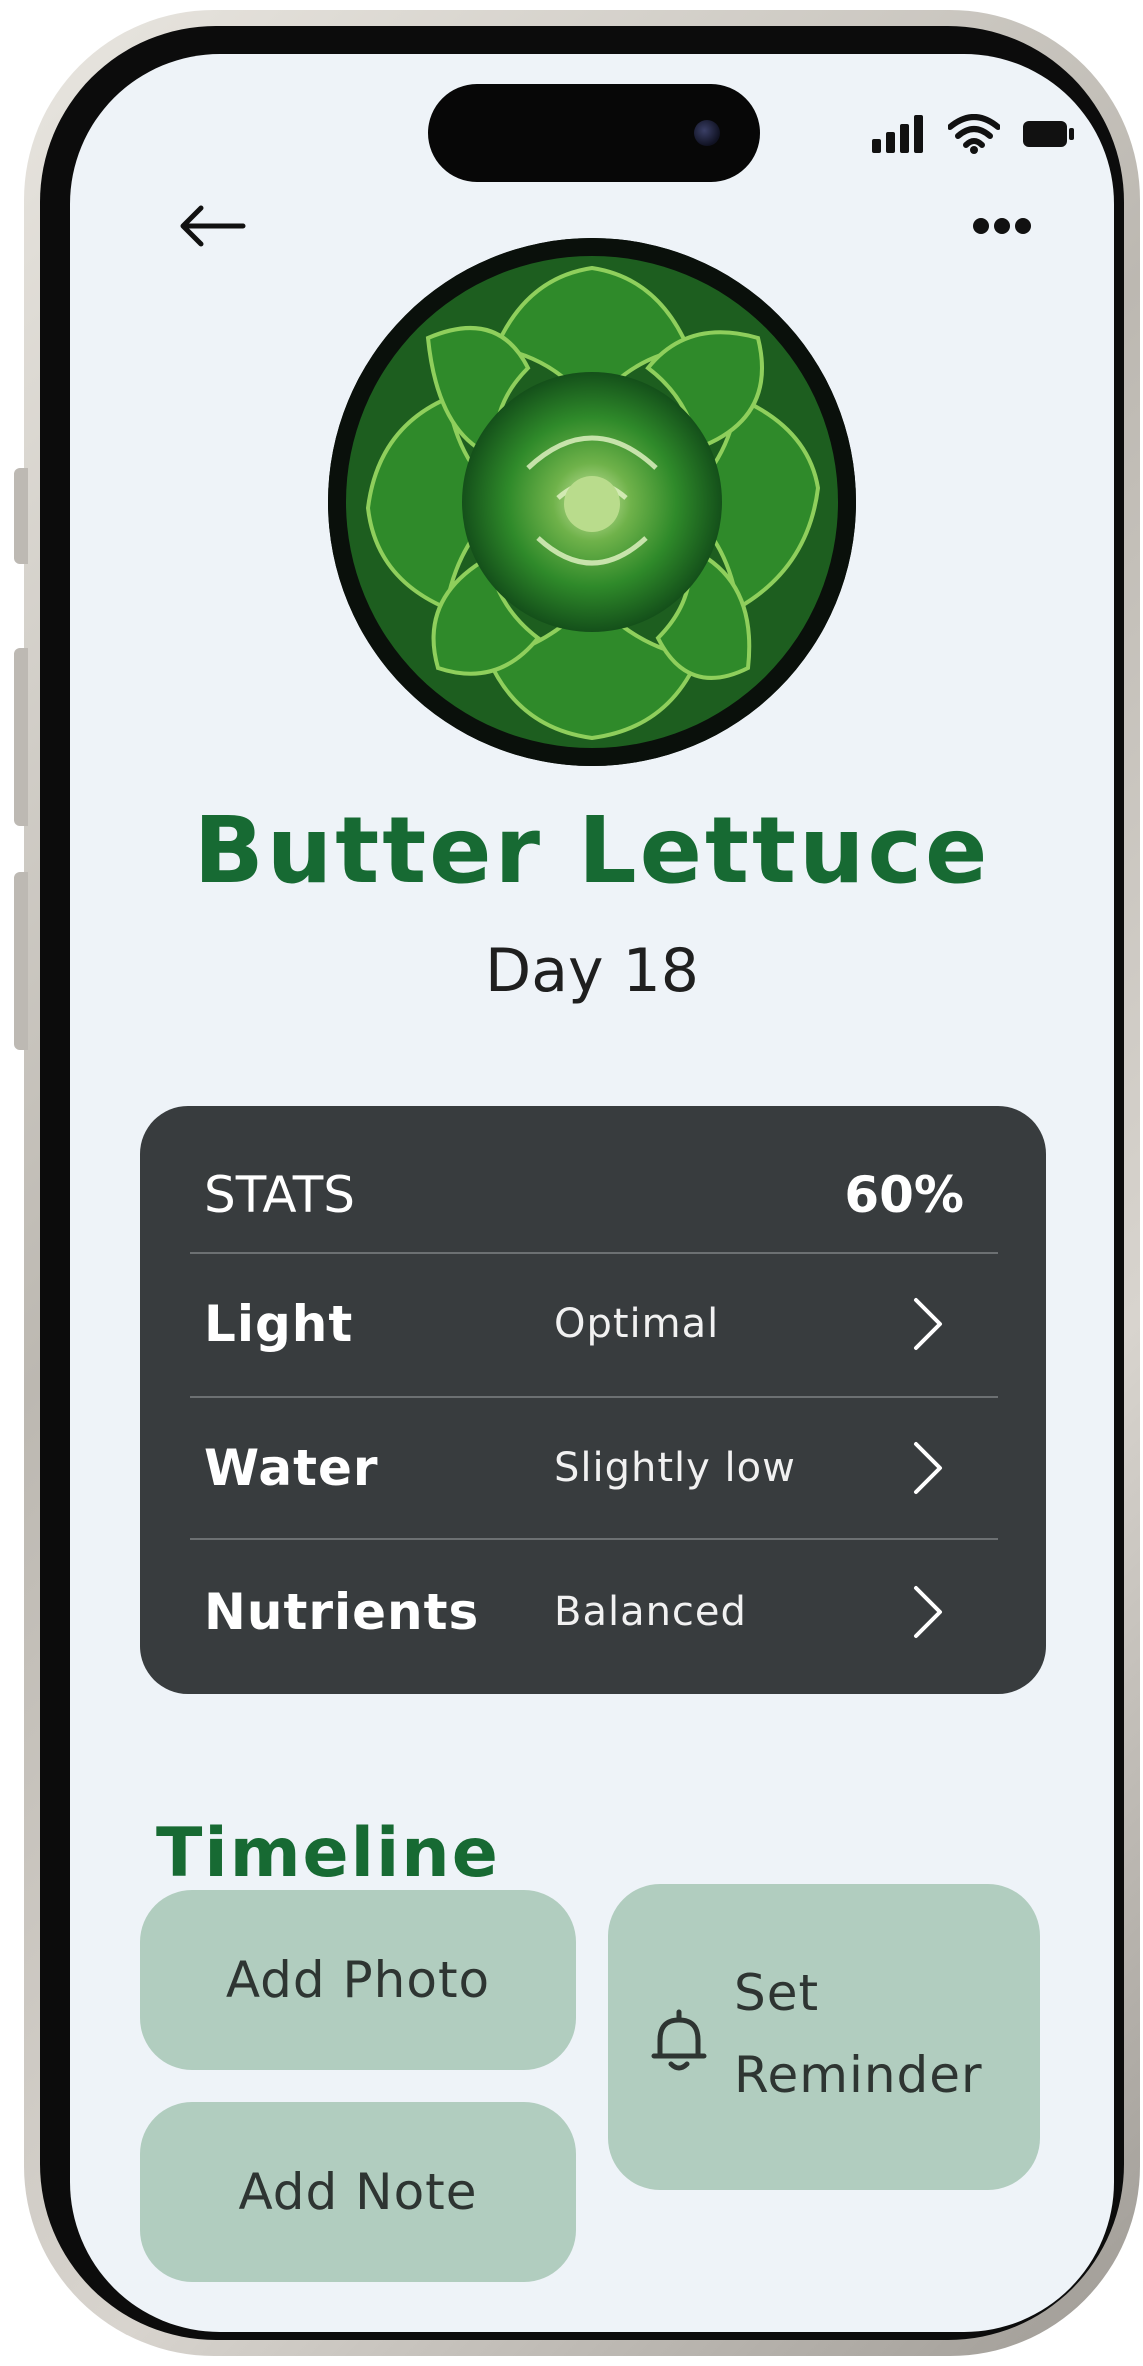 Image resolution: width=1143 pixels, height=2366 pixels. I want to click on front-camera, so click(707, 133).